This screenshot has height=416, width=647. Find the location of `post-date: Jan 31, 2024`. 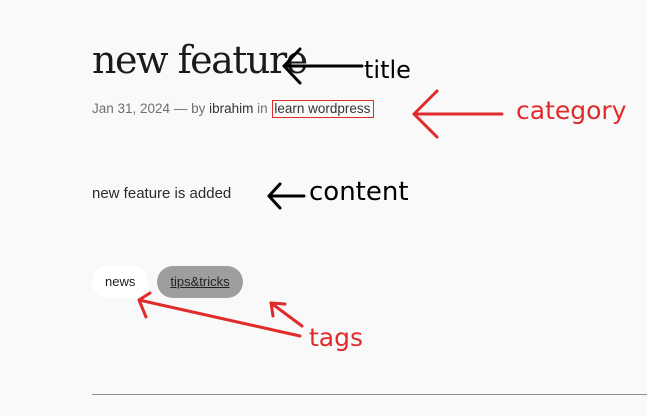

post-date: Jan 31, 2024 is located at coordinates (131, 108).